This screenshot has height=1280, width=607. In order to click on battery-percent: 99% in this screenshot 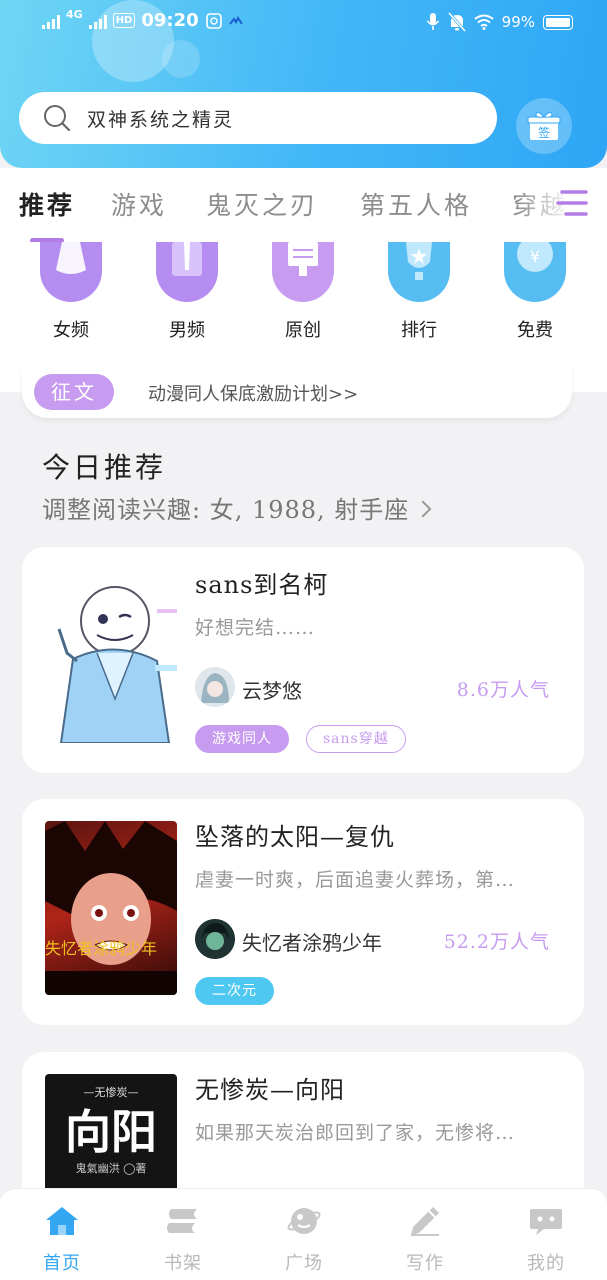, I will do `click(518, 22)`.